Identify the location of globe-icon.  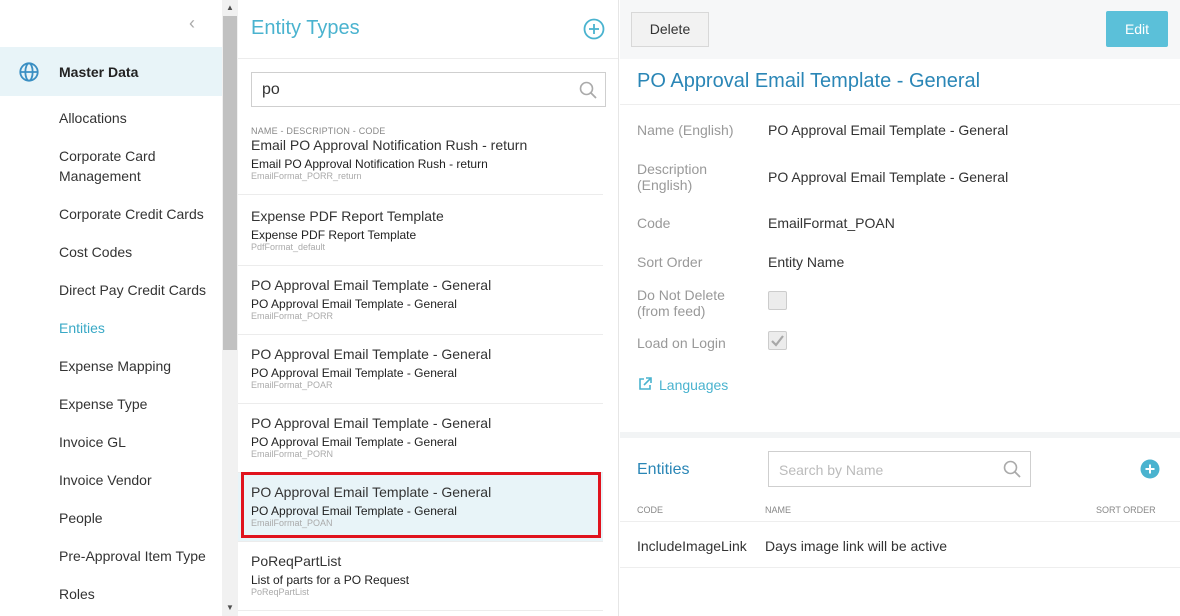
(29, 72).